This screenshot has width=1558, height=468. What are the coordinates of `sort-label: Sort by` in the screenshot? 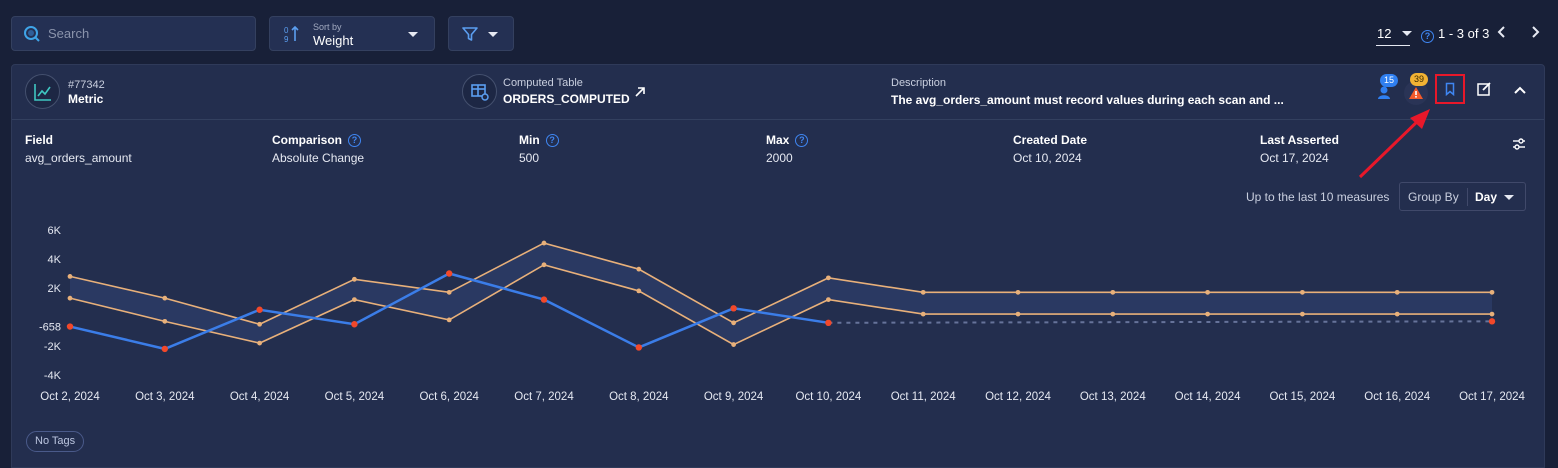 It's located at (327, 27).